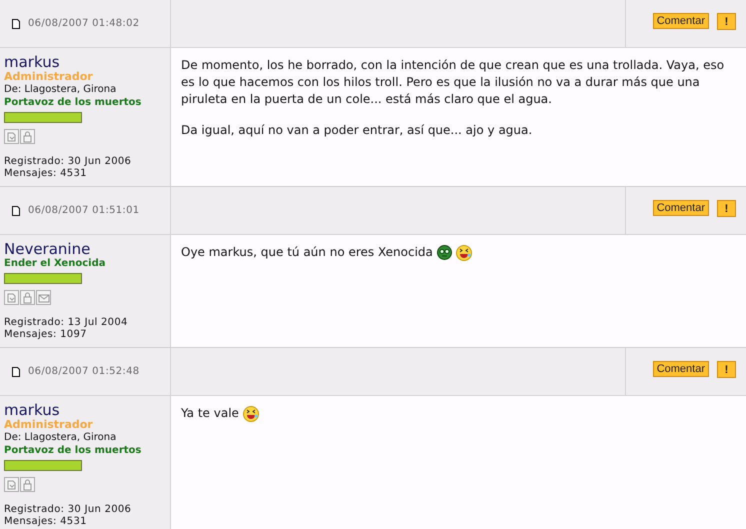 The image size is (746, 529). Describe the element at coordinates (307, 252) in the screenshot. I see `post-text: Oye markus, que tú aún no eres Xenocida` at that location.